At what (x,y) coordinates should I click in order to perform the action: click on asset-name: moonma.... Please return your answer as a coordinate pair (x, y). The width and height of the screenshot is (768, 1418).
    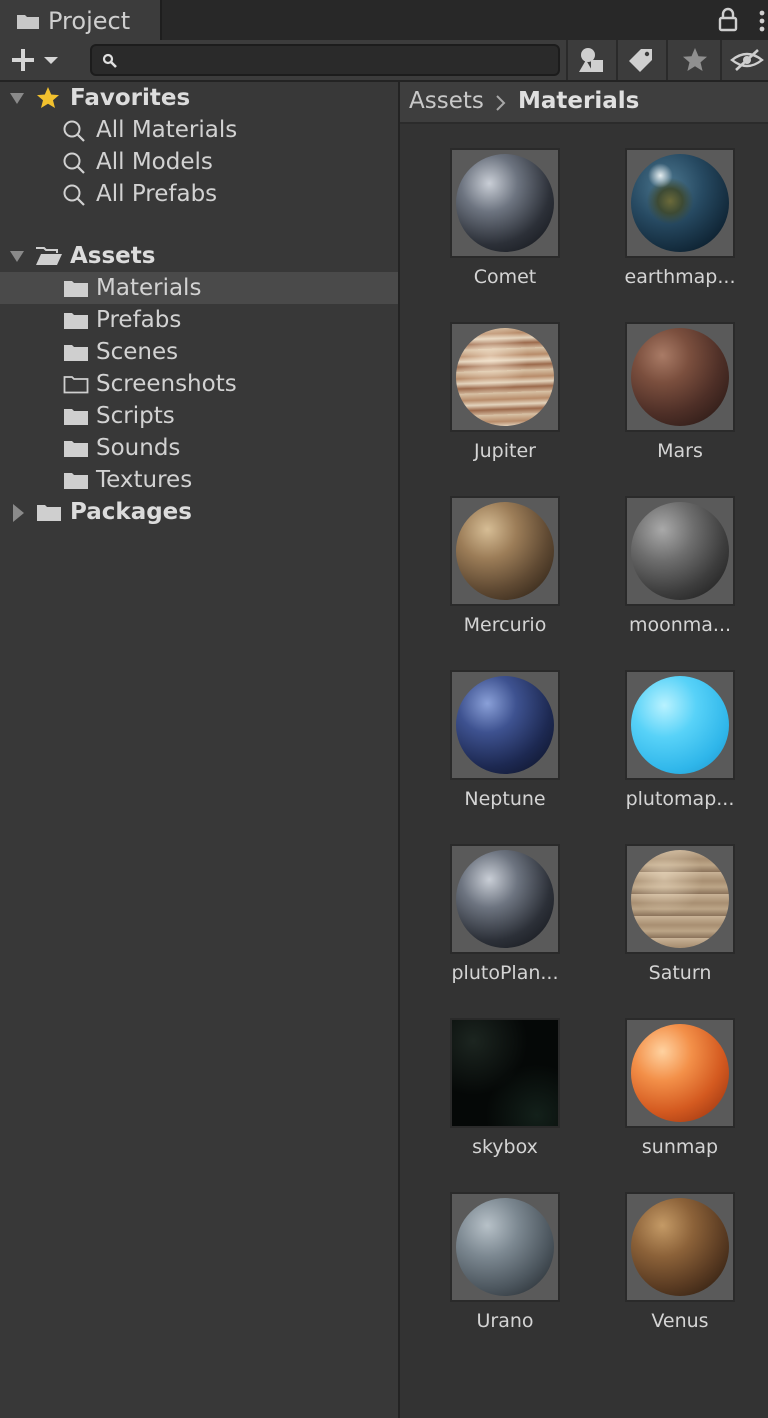
    Looking at the image, I should click on (680, 625).